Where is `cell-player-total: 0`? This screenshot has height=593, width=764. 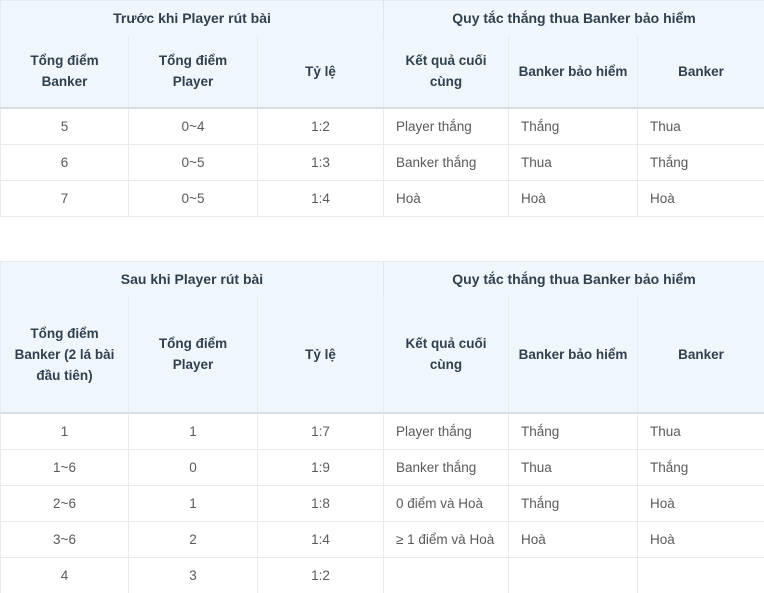 cell-player-total: 0 is located at coordinates (193, 468).